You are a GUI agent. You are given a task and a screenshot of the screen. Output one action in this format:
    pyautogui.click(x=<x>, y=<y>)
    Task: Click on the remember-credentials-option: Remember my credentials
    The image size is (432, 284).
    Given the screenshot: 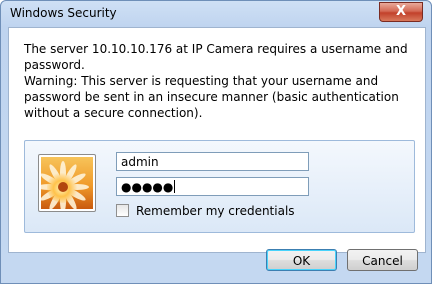 What is the action you would take?
    pyautogui.click(x=205, y=211)
    